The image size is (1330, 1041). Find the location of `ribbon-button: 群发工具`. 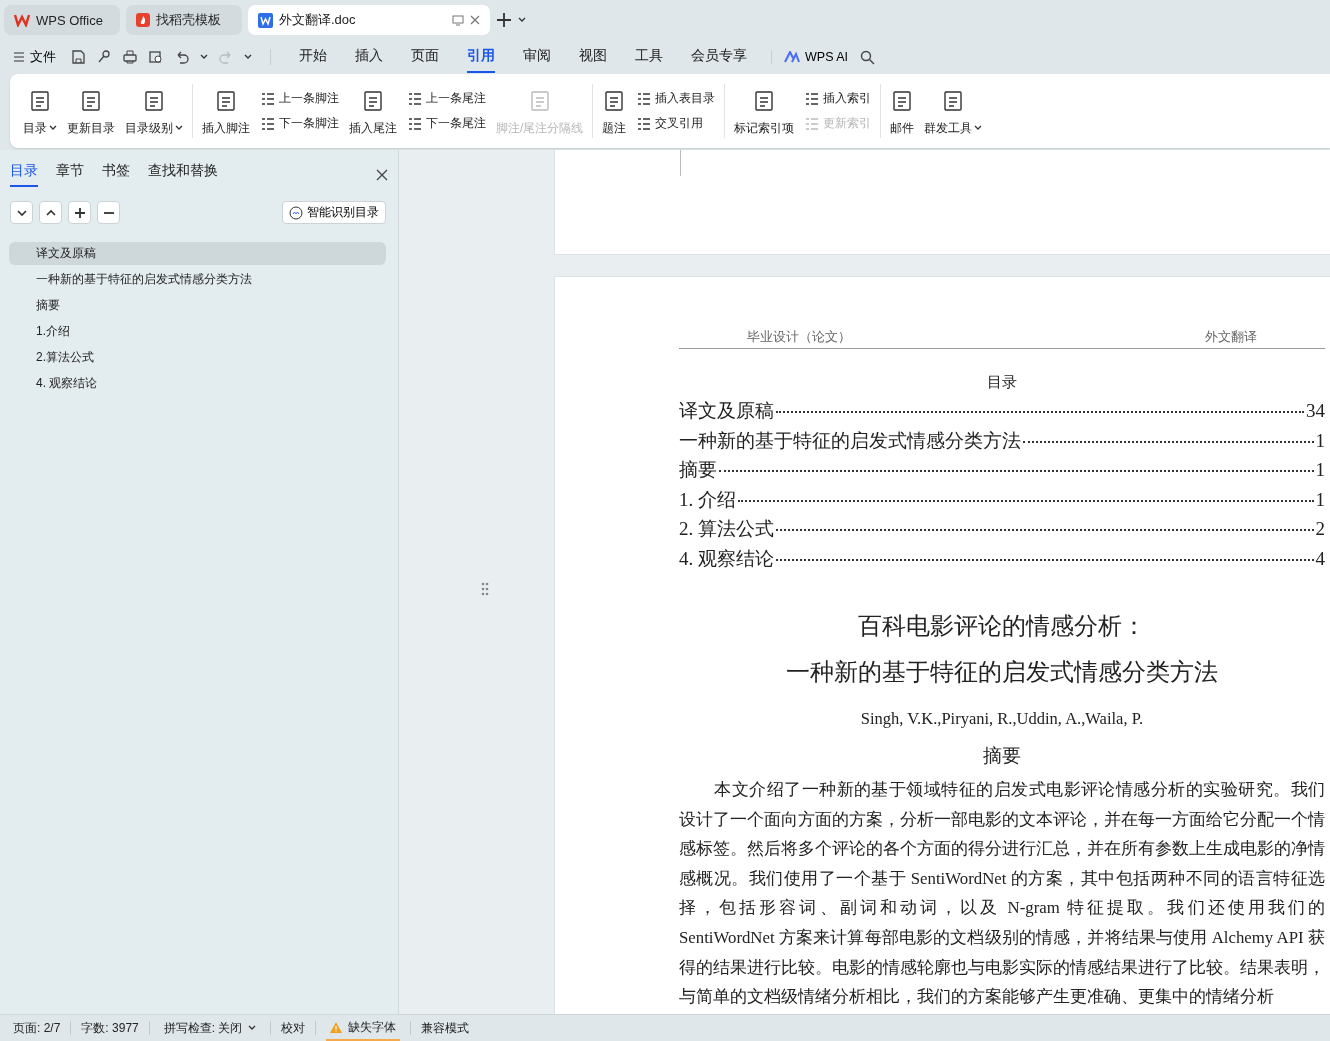

ribbon-button: 群发工具 is located at coordinates (953, 111).